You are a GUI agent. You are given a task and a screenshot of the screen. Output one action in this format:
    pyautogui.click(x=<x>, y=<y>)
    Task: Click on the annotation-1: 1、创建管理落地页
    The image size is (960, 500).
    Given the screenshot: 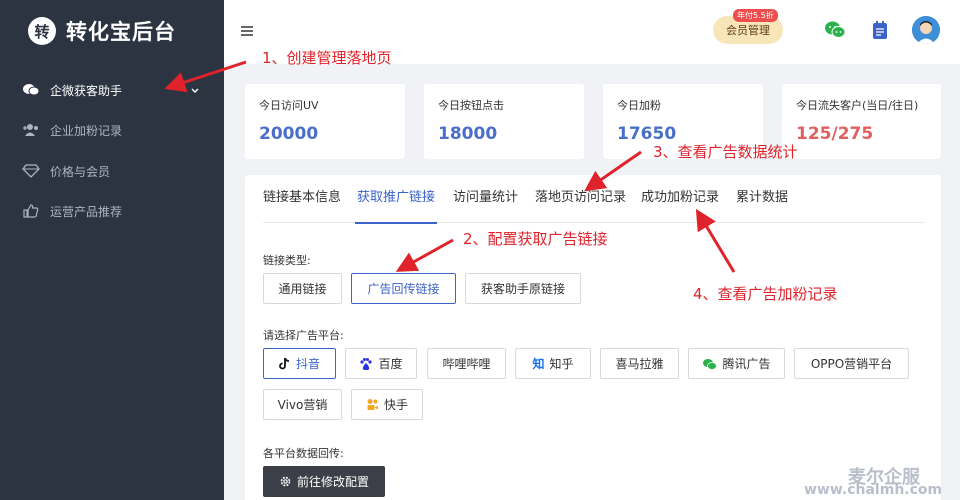 What is the action you would take?
    pyautogui.click(x=327, y=58)
    